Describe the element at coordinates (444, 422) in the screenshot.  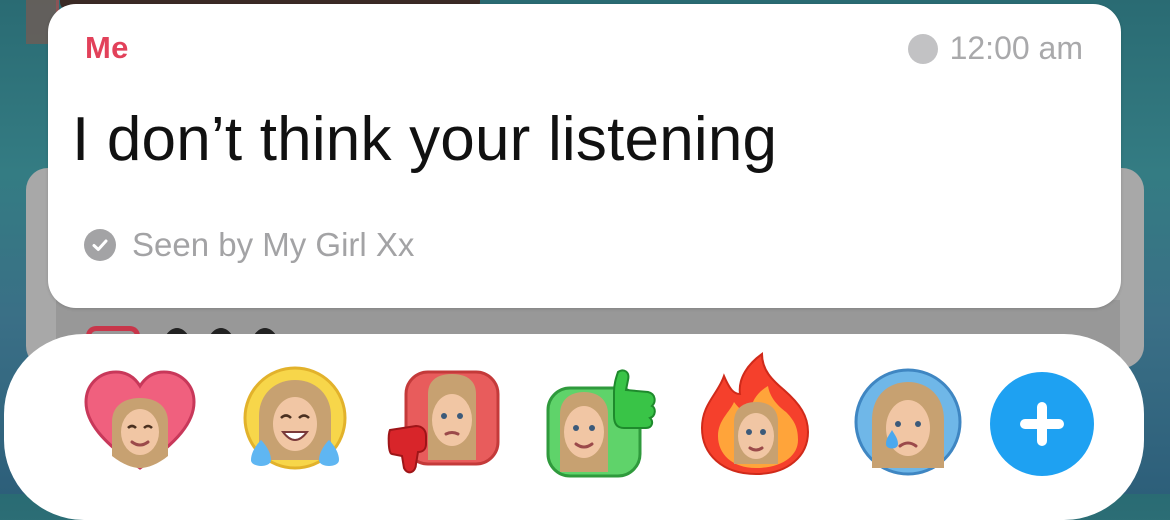
I see `thumbs-down-bitmoji-icon` at that location.